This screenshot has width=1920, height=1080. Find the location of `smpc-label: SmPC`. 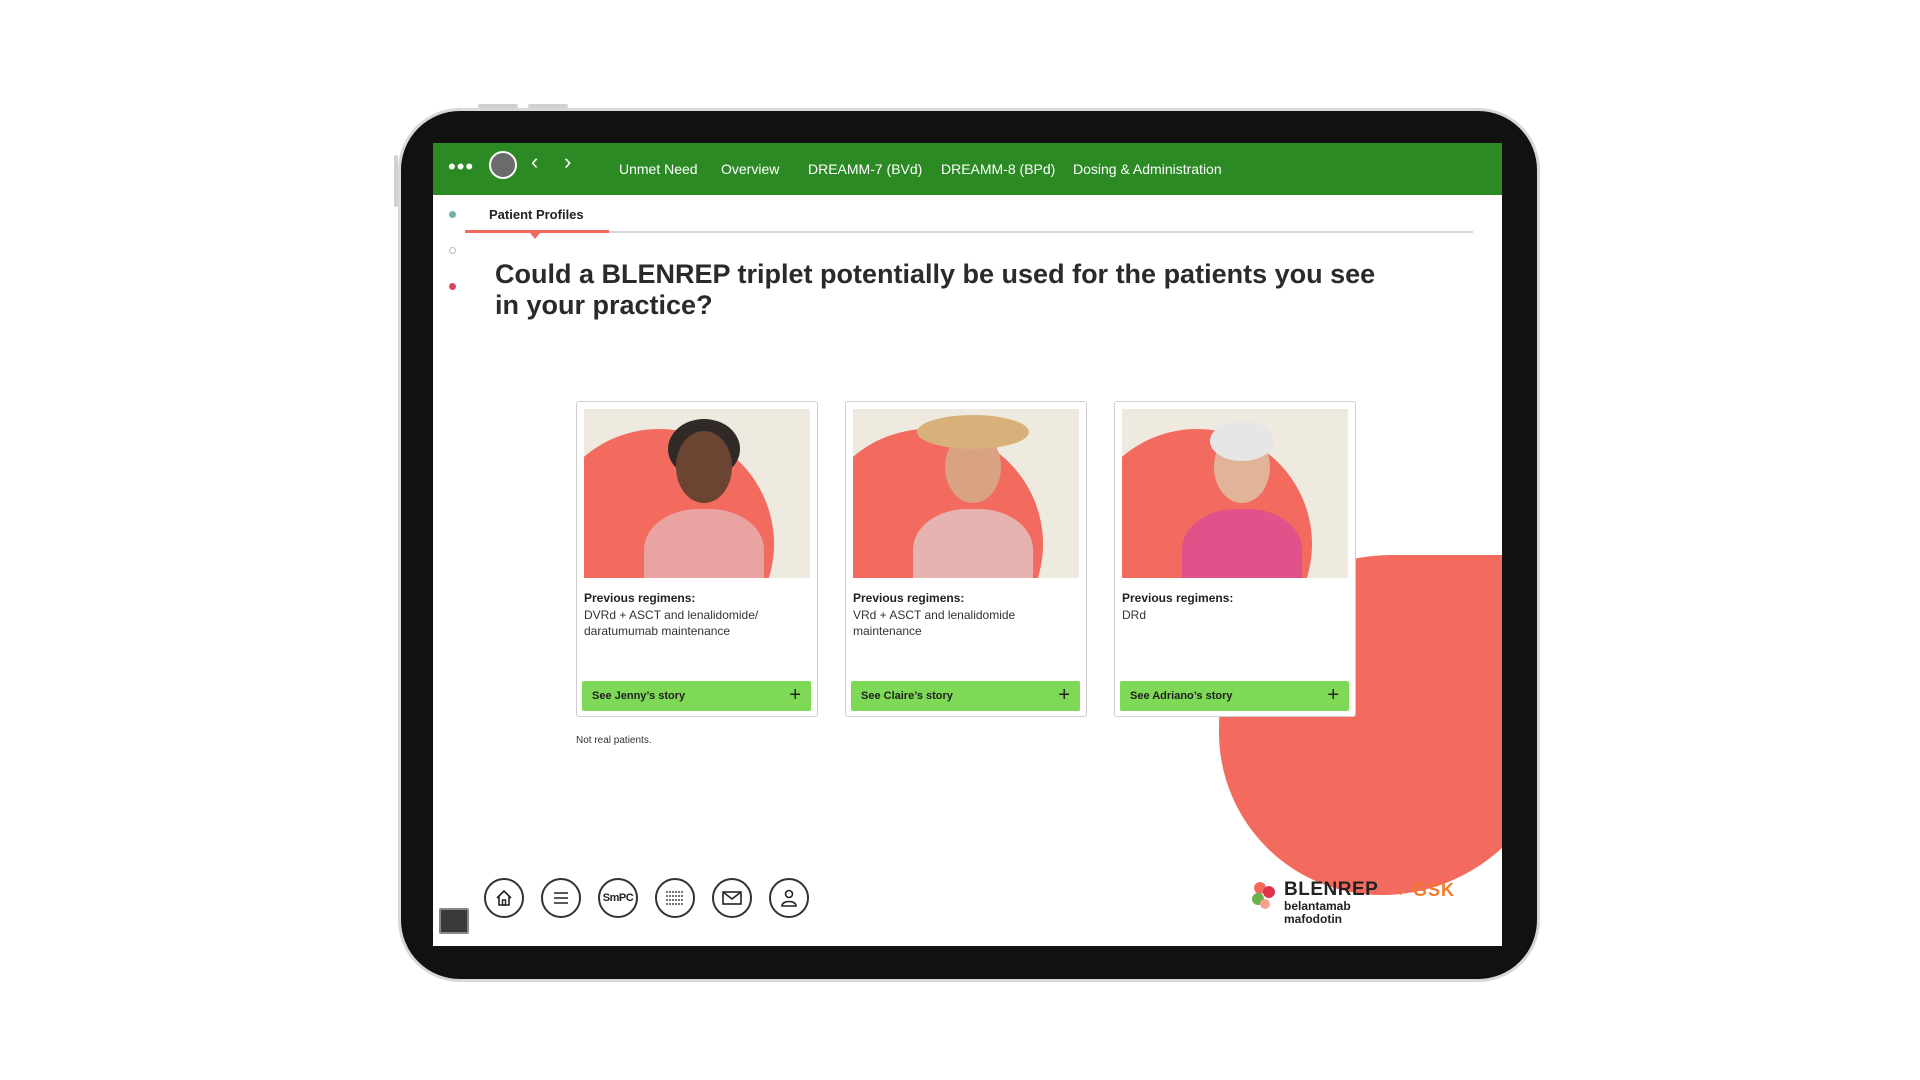

smpc-label: SmPC is located at coordinates (618, 898).